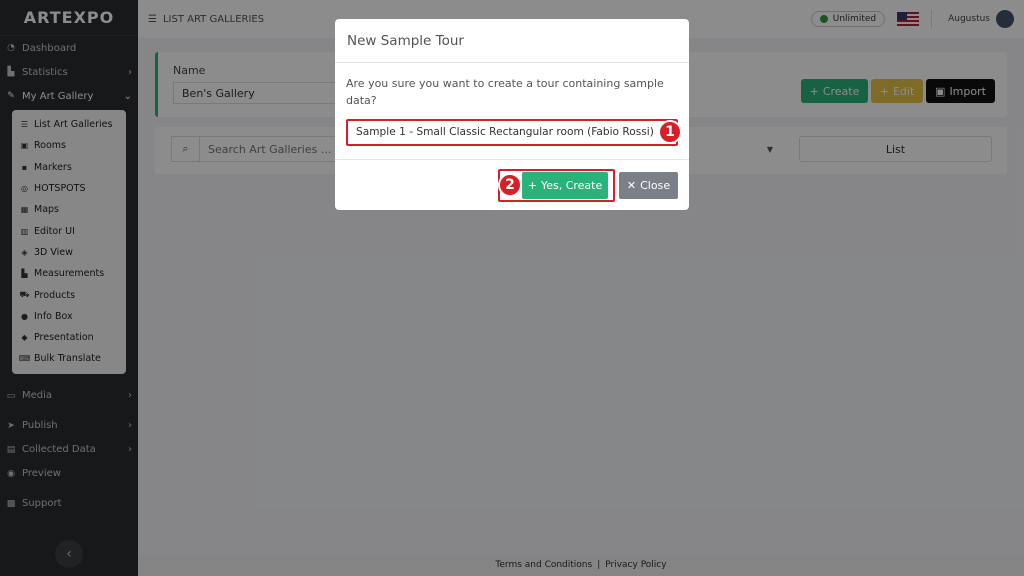  I want to click on yes-create-button: + Yes, Create, so click(565, 185).